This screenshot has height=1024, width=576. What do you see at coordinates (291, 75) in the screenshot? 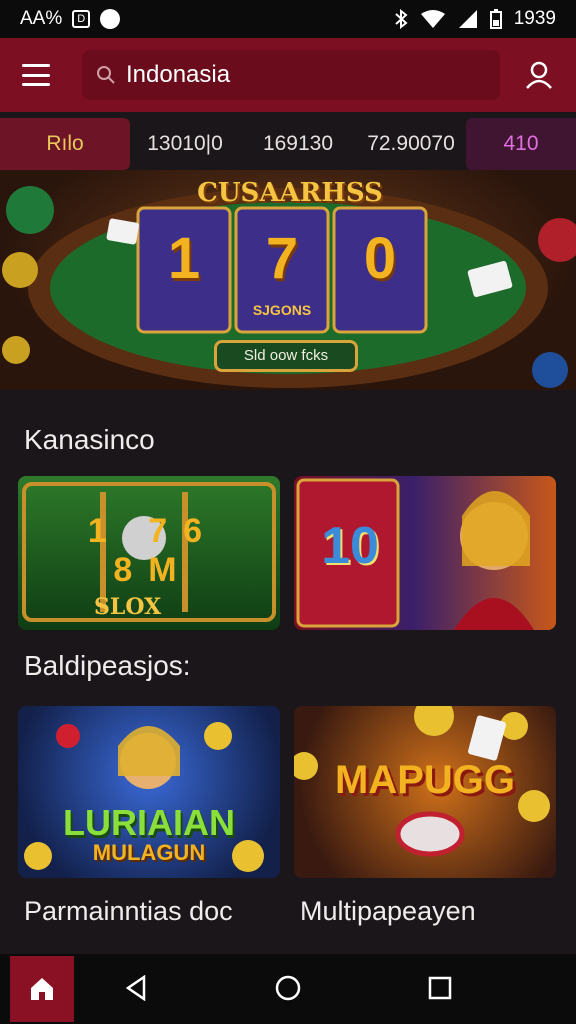
I see `search-input: Indonasia` at bounding box center [291, 75].